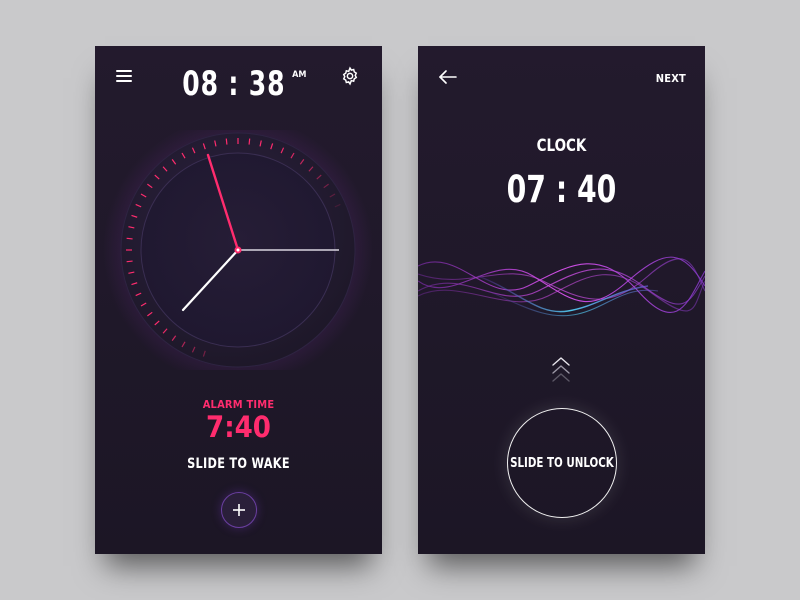 This screenshot has height=600, width=800. I want to click on clock-time: 07 : 40, so click(561, 189).